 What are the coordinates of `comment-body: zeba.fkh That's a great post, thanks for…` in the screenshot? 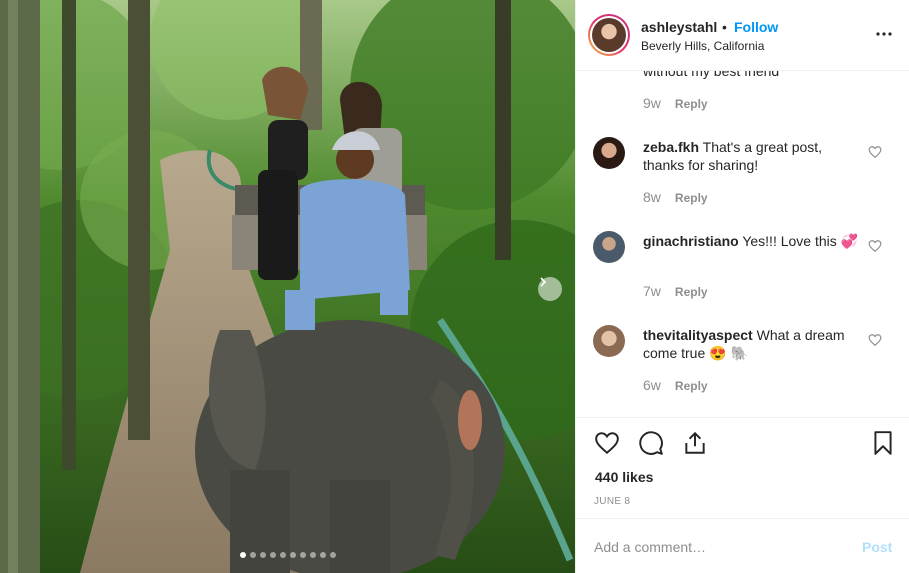 It's located at (753, 156).